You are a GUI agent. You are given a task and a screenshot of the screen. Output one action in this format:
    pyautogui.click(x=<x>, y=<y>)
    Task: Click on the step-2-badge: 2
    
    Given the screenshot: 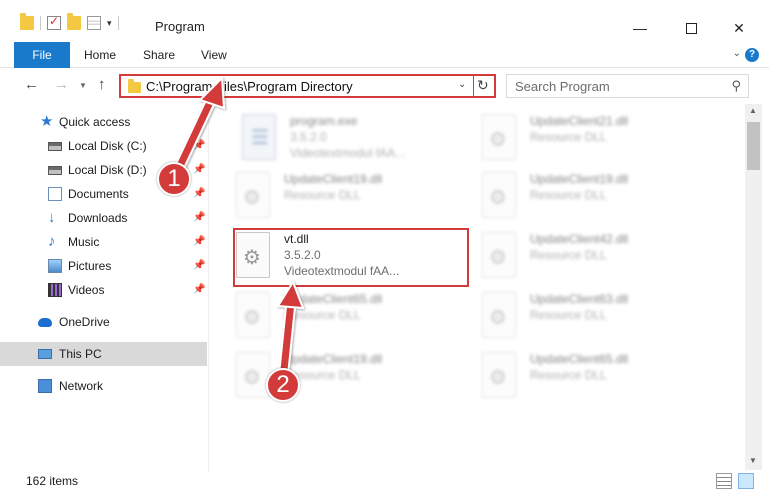 What is the action you would take?
    pyautogui.click(x=283, y=385)
    